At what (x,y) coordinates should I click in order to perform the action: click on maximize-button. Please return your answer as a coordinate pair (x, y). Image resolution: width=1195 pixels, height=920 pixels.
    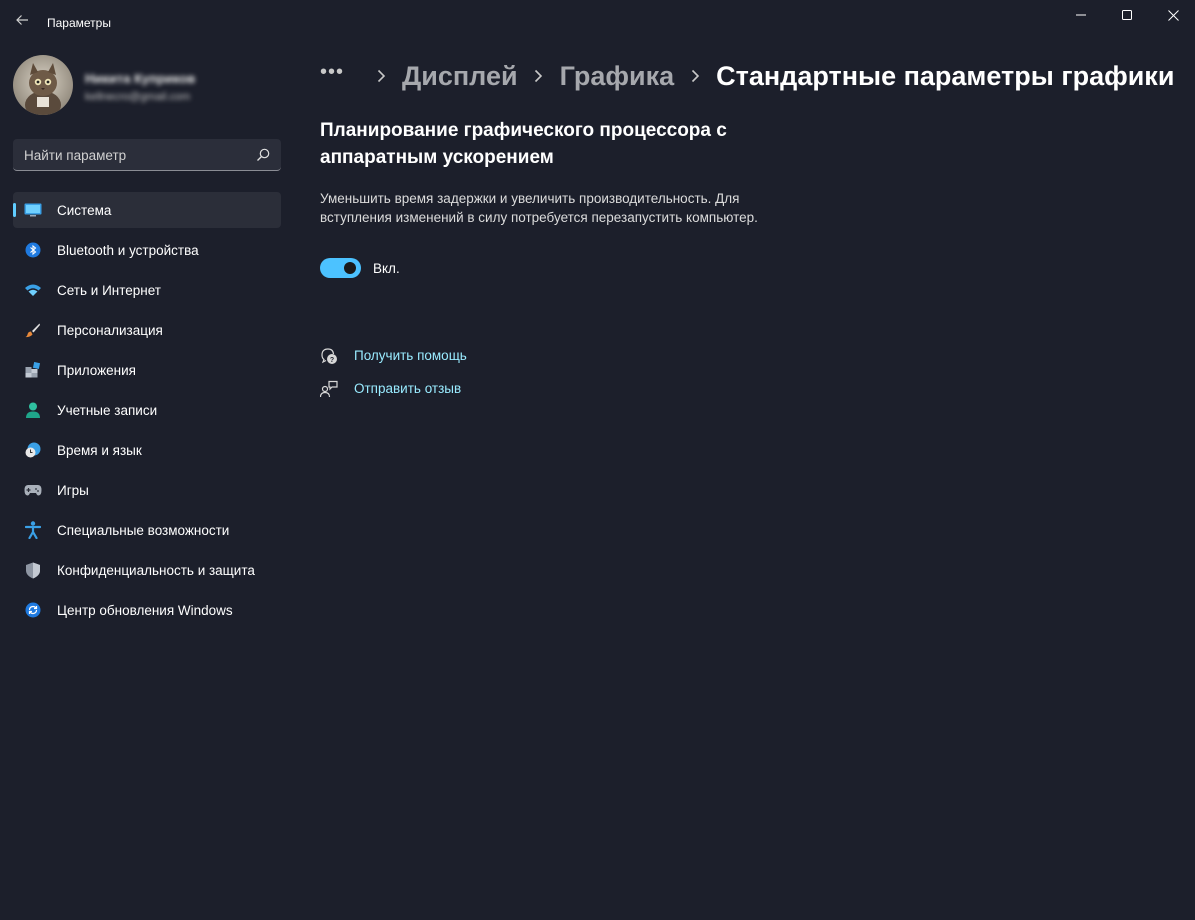
    Looking at the image, I should click on (1127, 15).